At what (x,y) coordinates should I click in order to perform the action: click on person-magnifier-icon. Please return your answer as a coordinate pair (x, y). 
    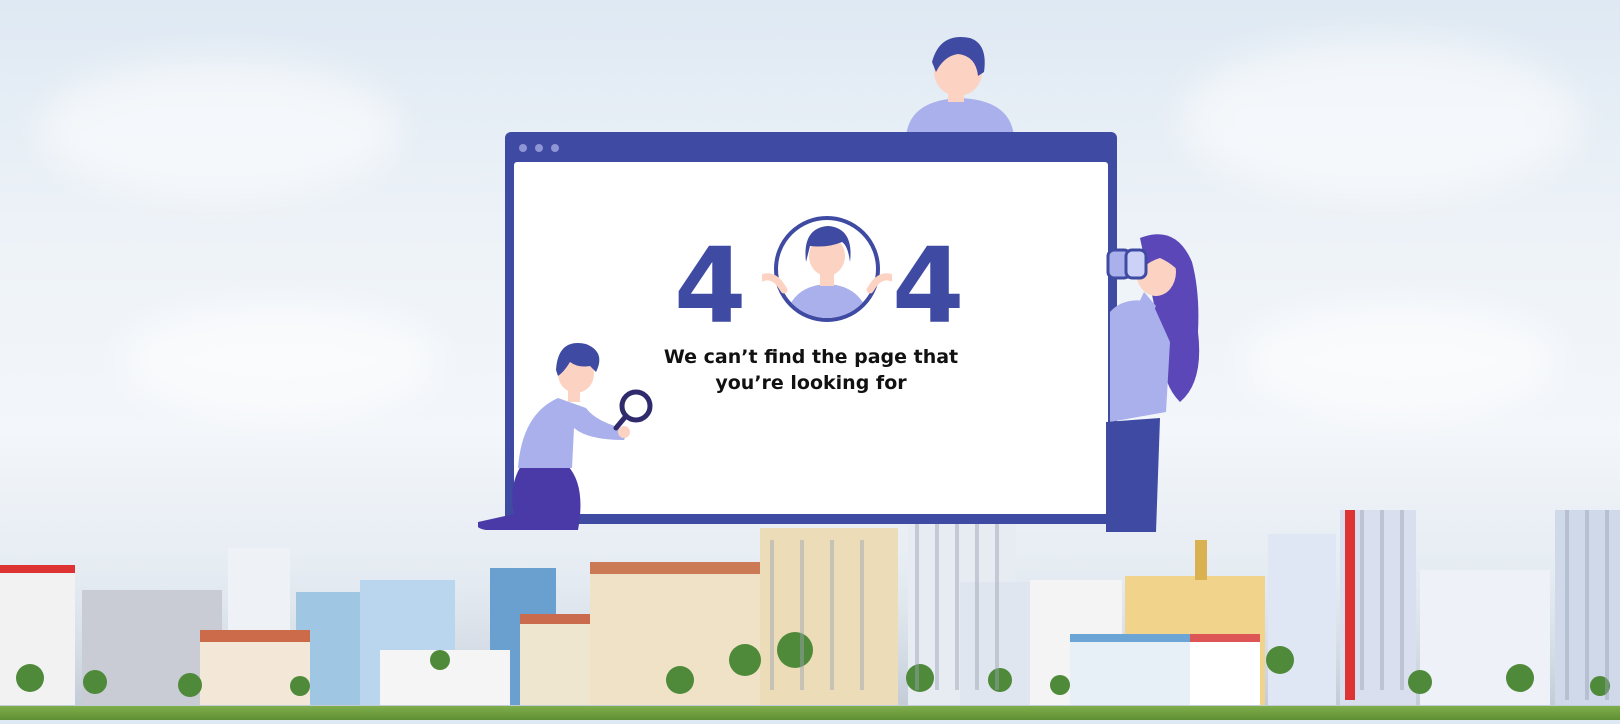
    Looking at the image, I should click on (565, 436).